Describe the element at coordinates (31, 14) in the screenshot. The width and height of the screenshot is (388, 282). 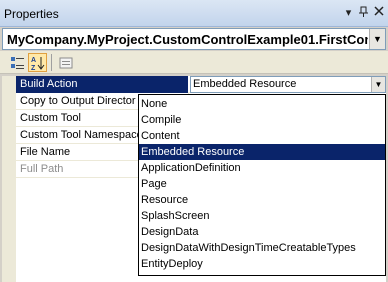
I see `panel-title: Properties` at that location.